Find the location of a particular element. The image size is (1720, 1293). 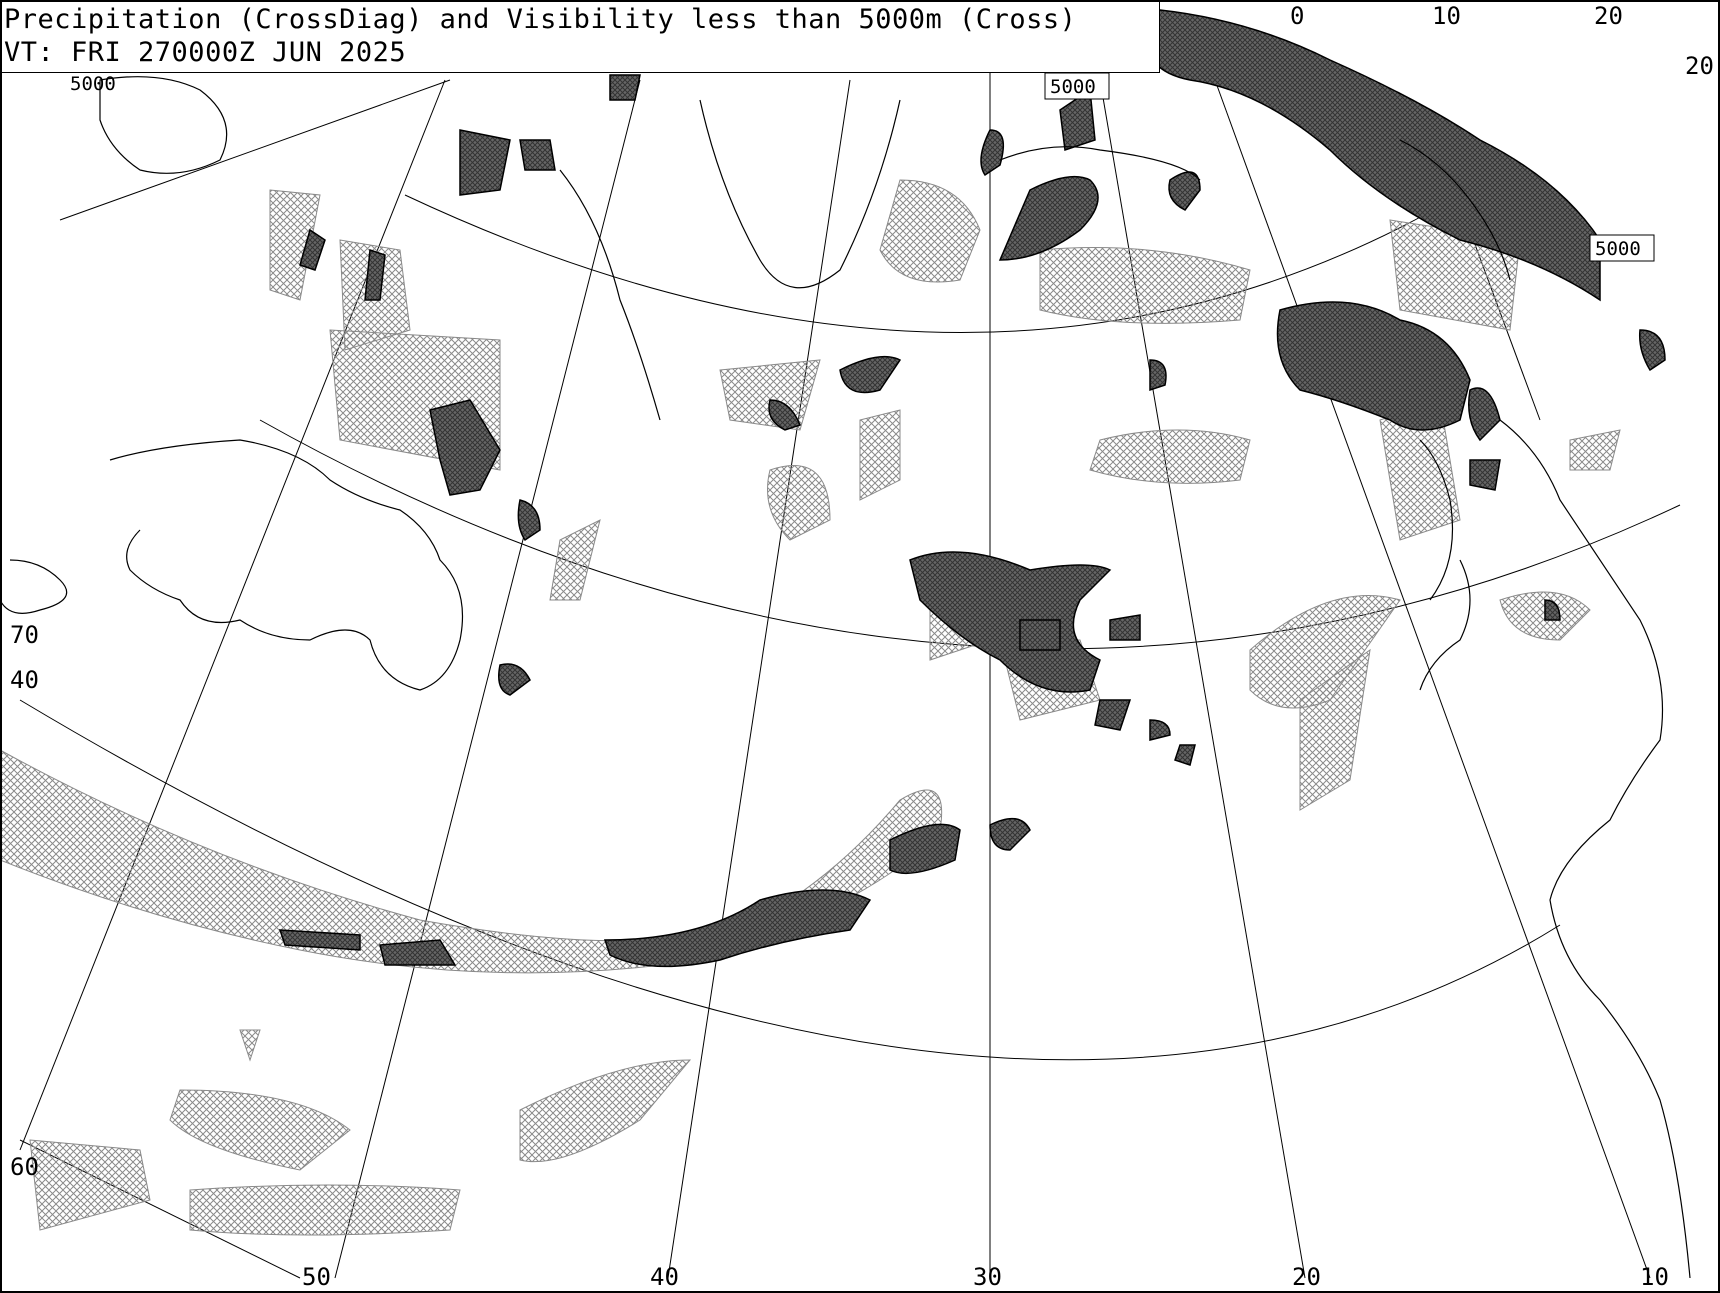

right-label-20: 20 is located at coordinates (1699, 66).